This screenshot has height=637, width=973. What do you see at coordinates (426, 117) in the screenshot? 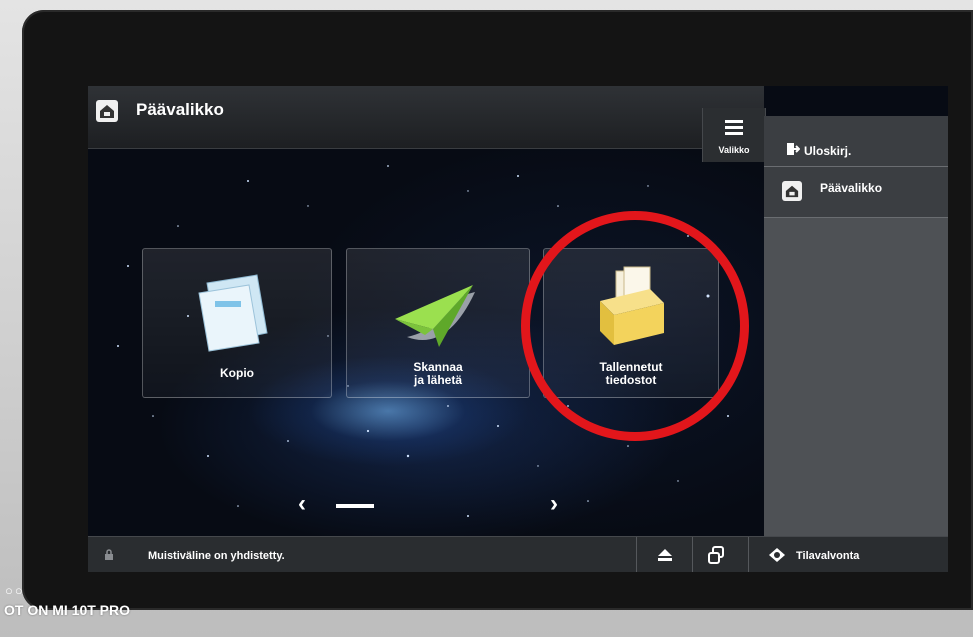
I see `top-bar: Päävalikko` at bounding box center [426, 117].